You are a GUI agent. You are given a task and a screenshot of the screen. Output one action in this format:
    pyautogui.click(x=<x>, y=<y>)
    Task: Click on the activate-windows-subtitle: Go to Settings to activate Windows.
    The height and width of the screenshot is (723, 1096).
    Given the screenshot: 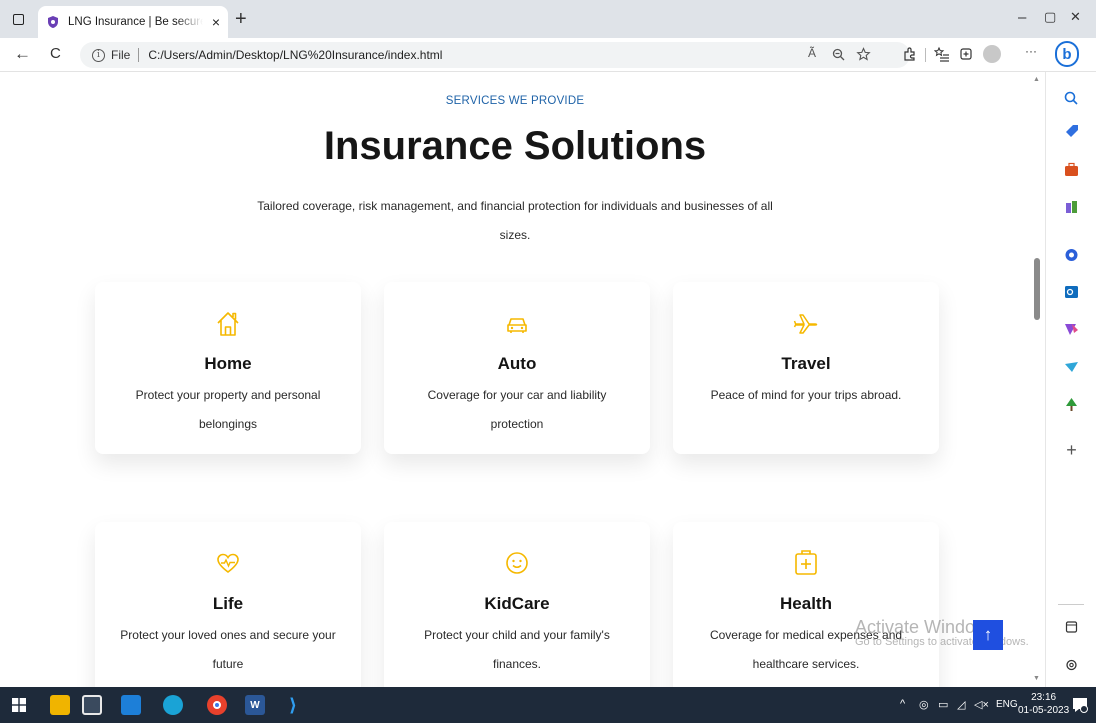 What is the action you would take?
    pyautogui.click(x=942, y=642)
    